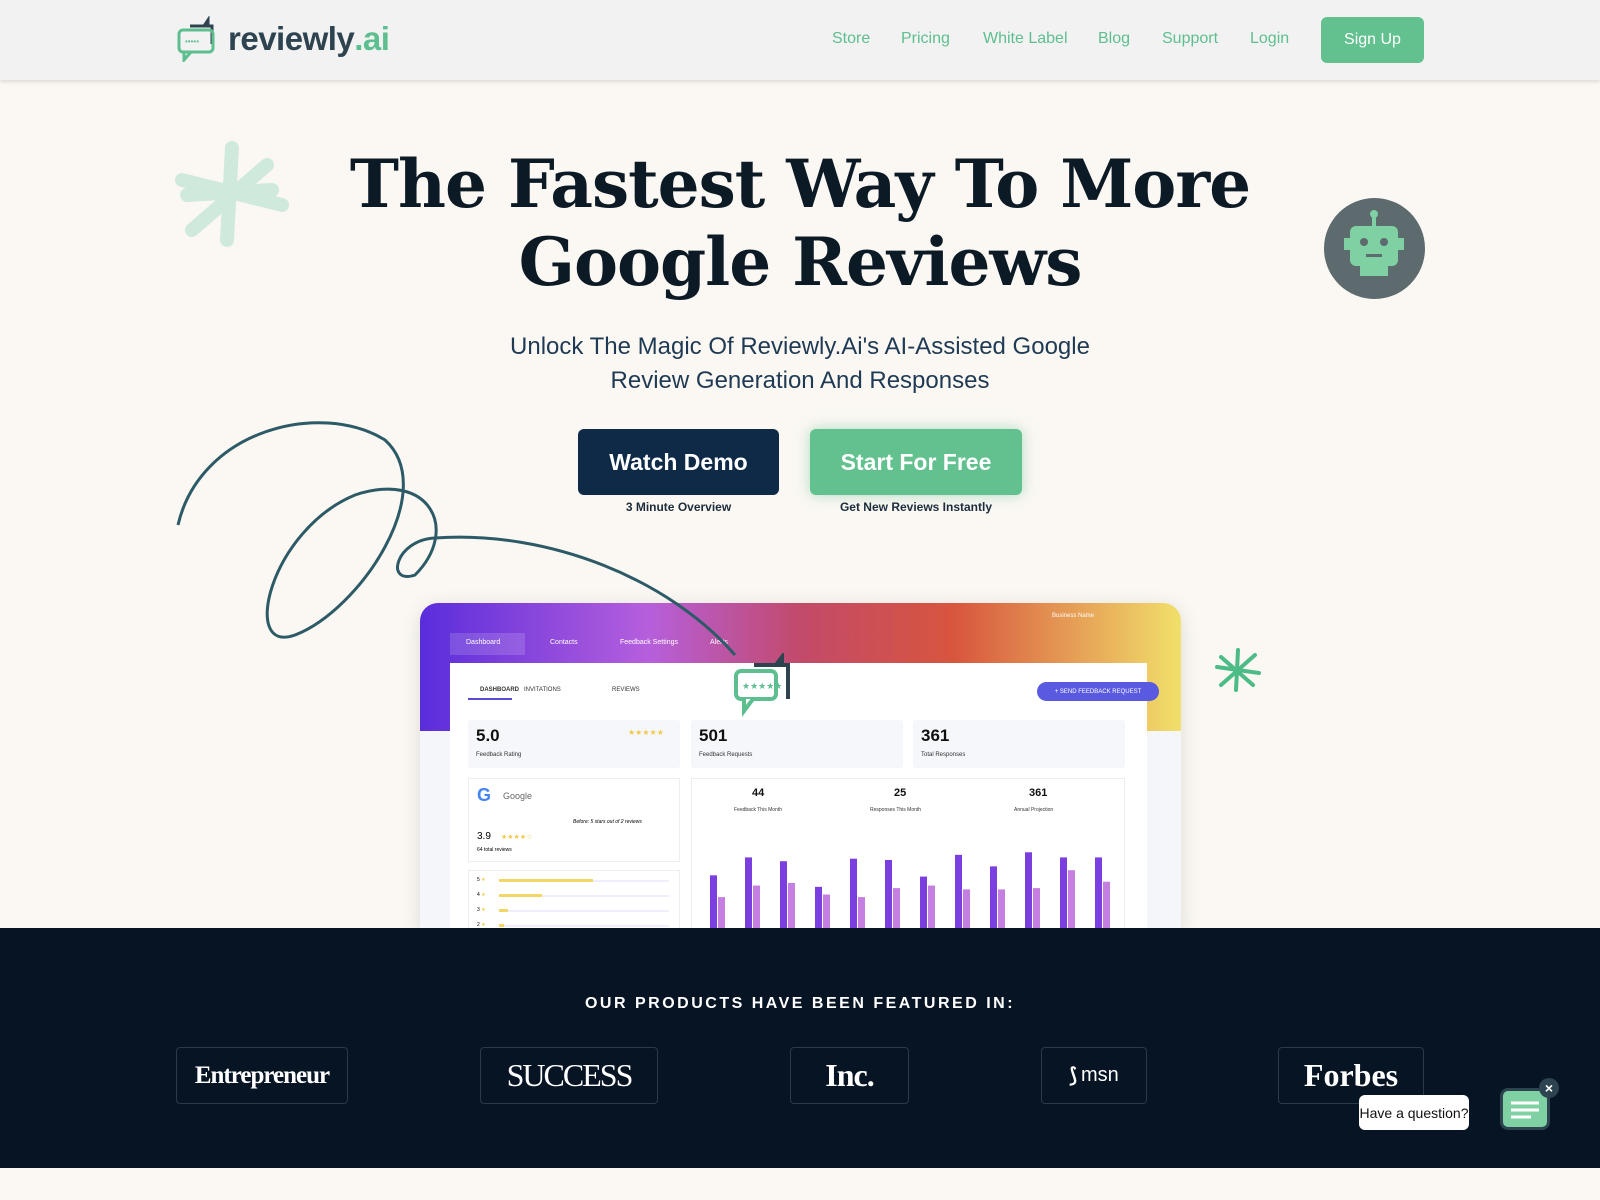 The height and width of the screenshot is (1200, 1600). I want to click on bar-dec-s2, so click(1106, 905).